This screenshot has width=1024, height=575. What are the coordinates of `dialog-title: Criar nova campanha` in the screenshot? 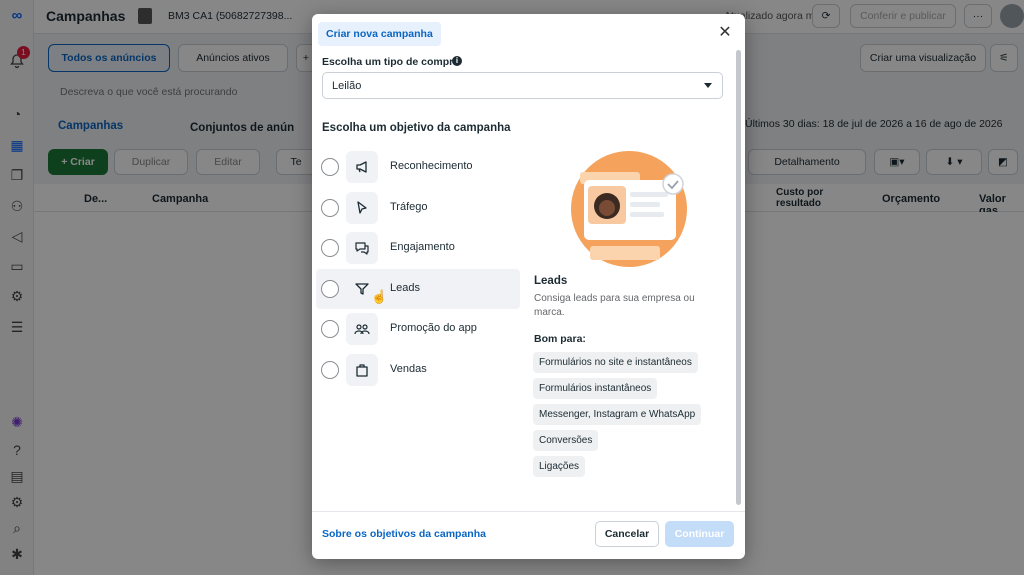 It's located at (379, 34).